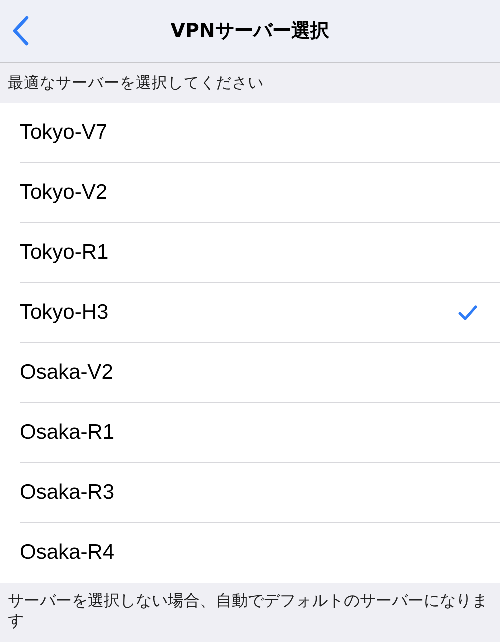 This screenshot has height=642, width=500. I want to click on server-row: Osaka-R4, so click(260, 553).